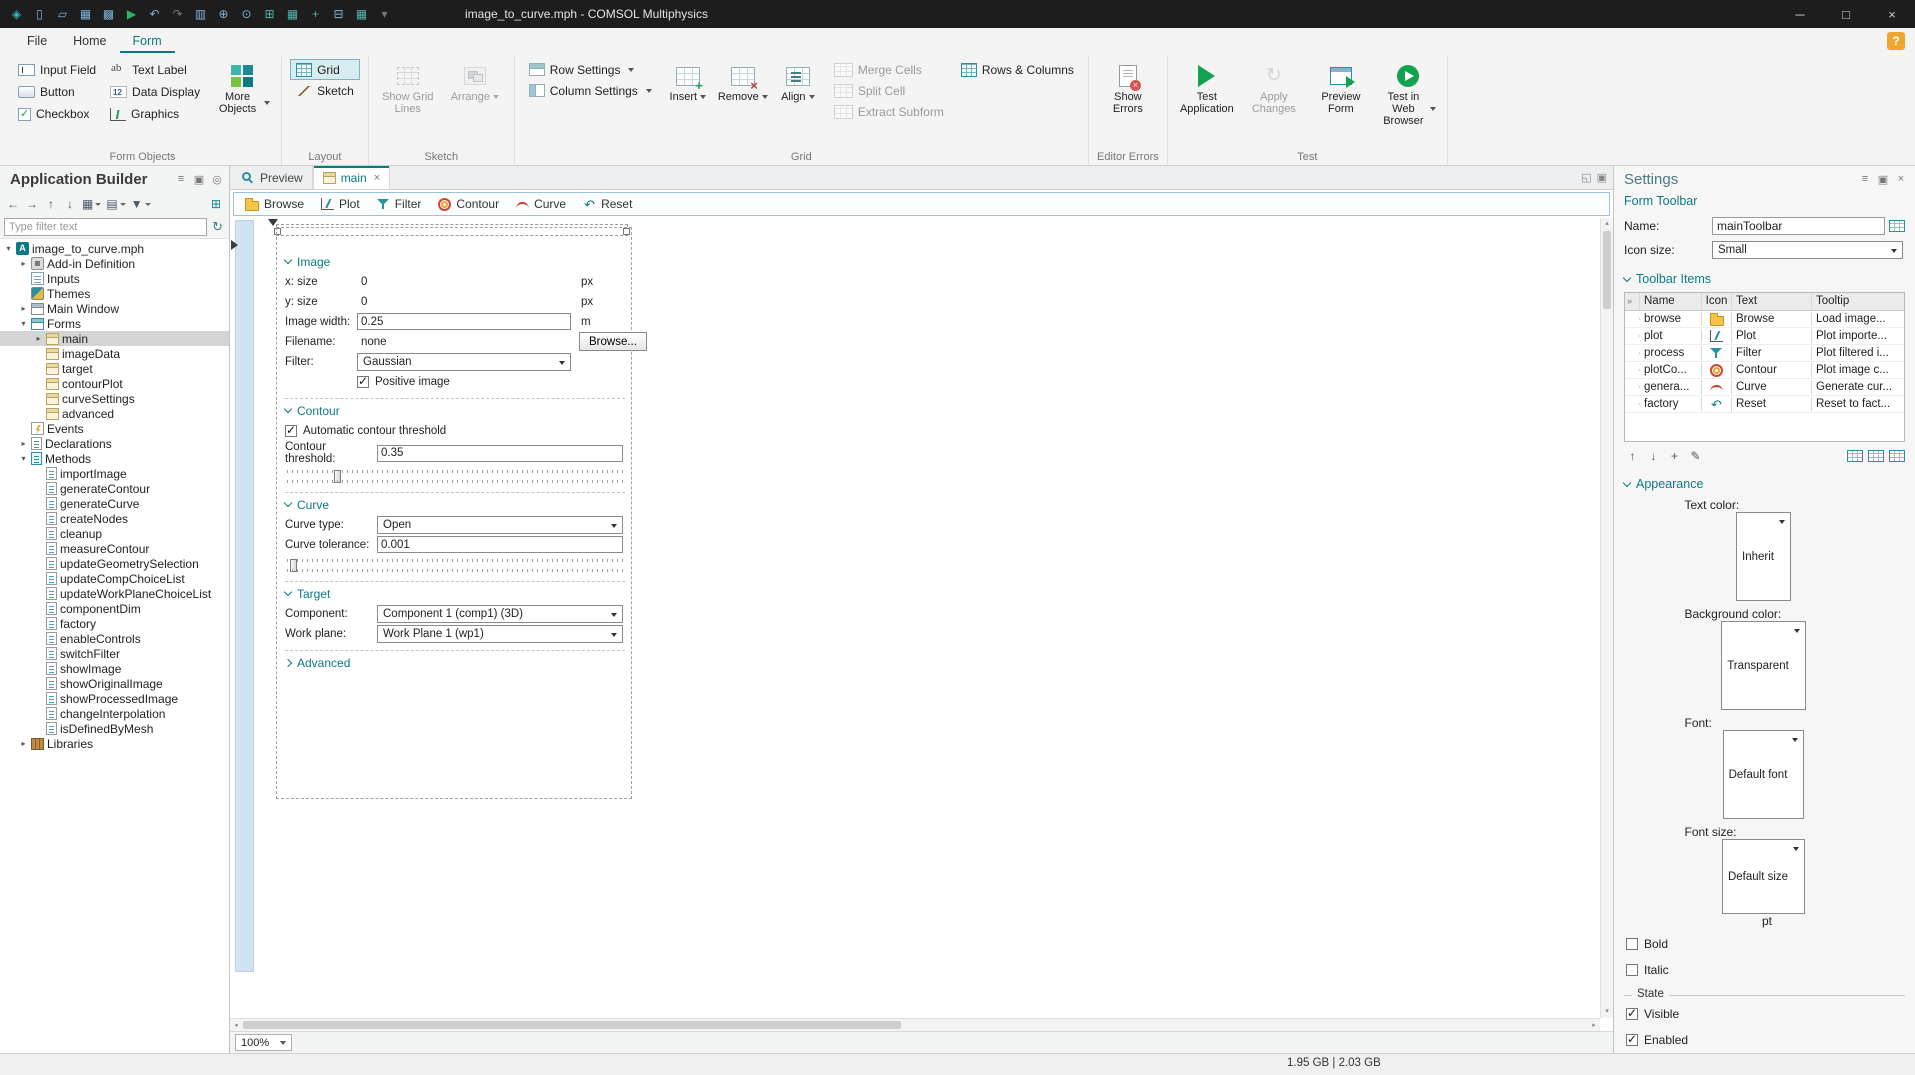 This screenshot has width=1915, height=1075. Describe the element at coordinates (155, 92) in the screenshot. I see `data-display-button: Data Display` at that location.